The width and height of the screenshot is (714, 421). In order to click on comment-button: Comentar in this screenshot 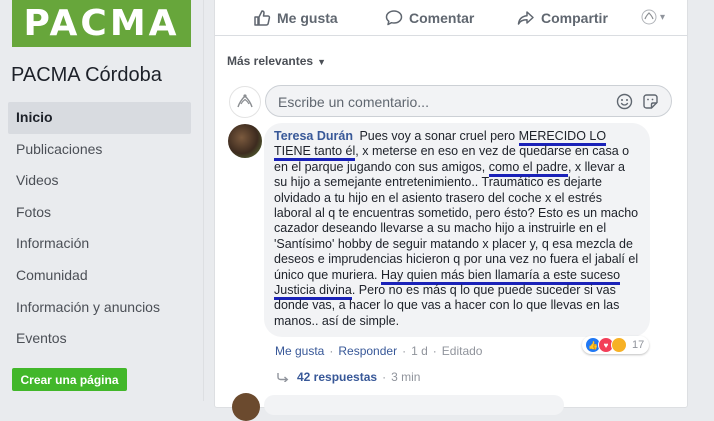, I will do `click(429, 18)`.